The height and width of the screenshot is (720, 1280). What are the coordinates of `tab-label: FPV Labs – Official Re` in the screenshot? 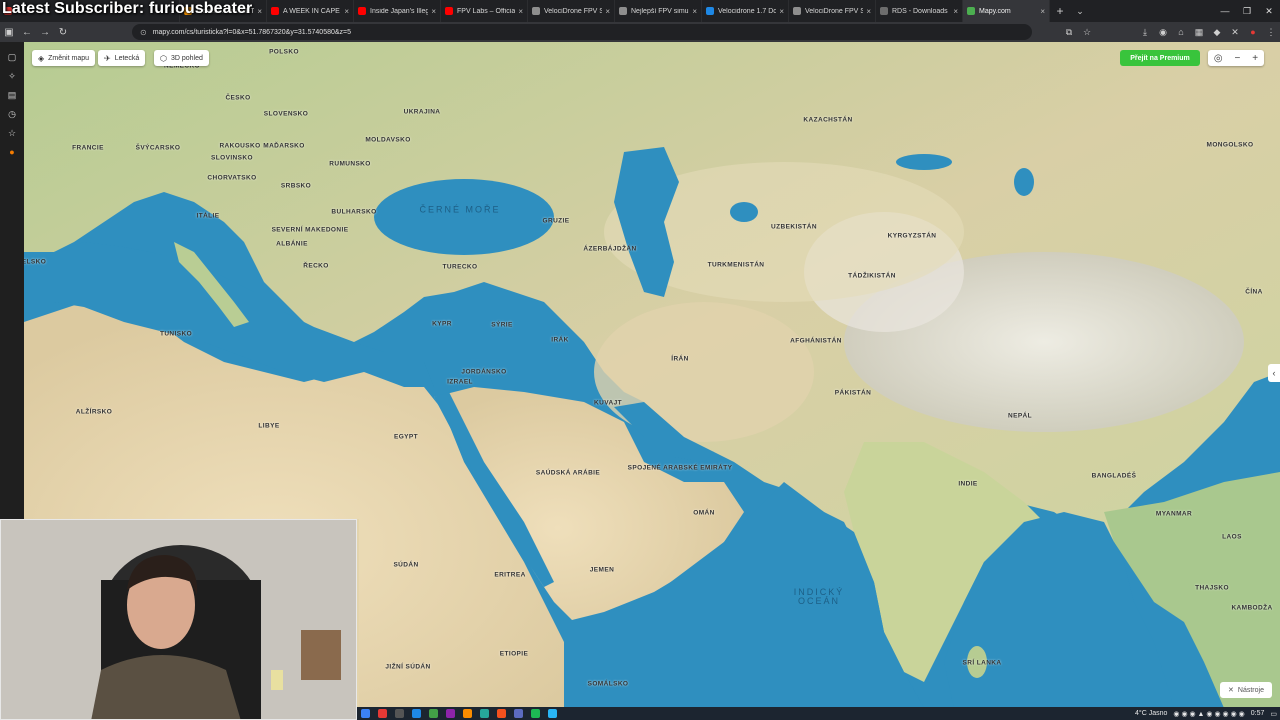 It's located at (486, 11).